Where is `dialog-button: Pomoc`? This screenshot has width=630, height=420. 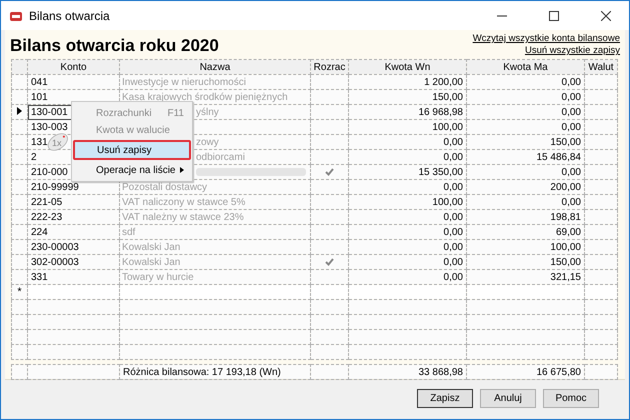 dialog-button: Pomoc is located at coordinates (571, 398).